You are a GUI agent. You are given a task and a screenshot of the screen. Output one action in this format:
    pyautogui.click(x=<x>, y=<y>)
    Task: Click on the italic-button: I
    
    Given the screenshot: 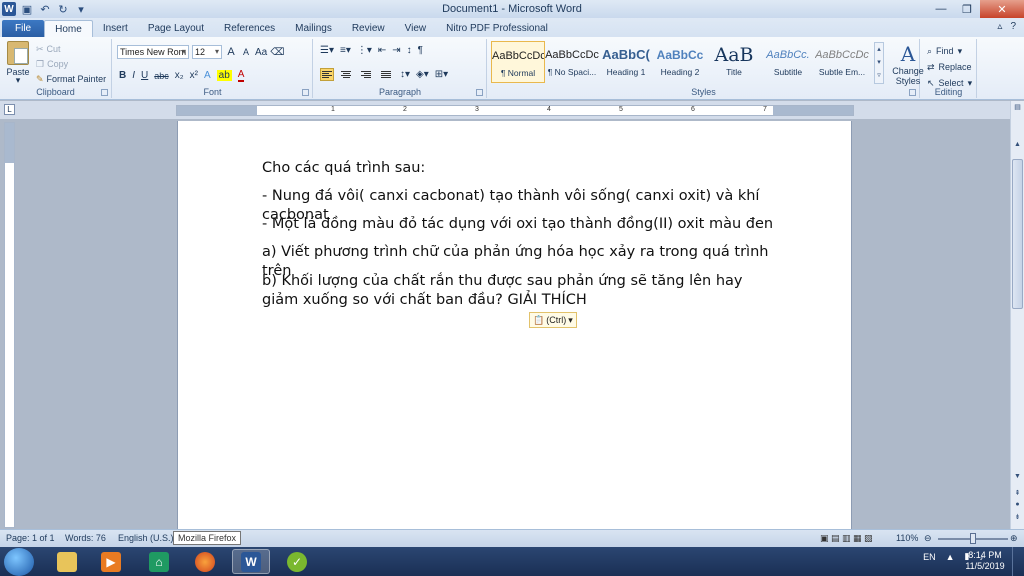 What is the action you would take?
    pyautogui.click(x=133, y=75)
    